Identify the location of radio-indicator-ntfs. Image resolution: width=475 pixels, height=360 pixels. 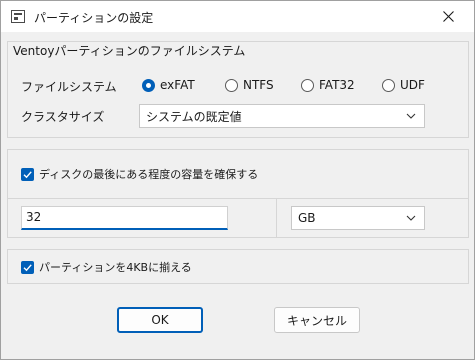
(231, 85).